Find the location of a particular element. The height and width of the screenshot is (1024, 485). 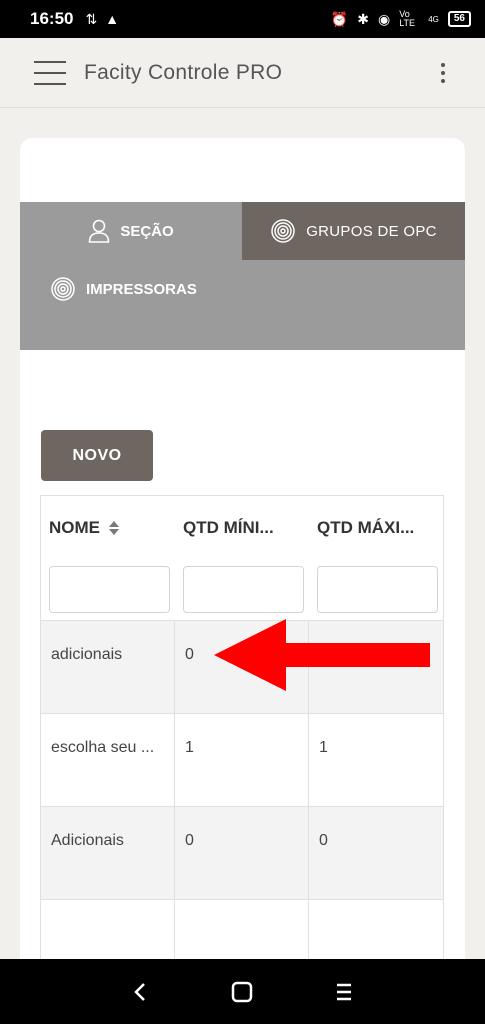

battery-icon: 56 is located at coordinates (459, 19).